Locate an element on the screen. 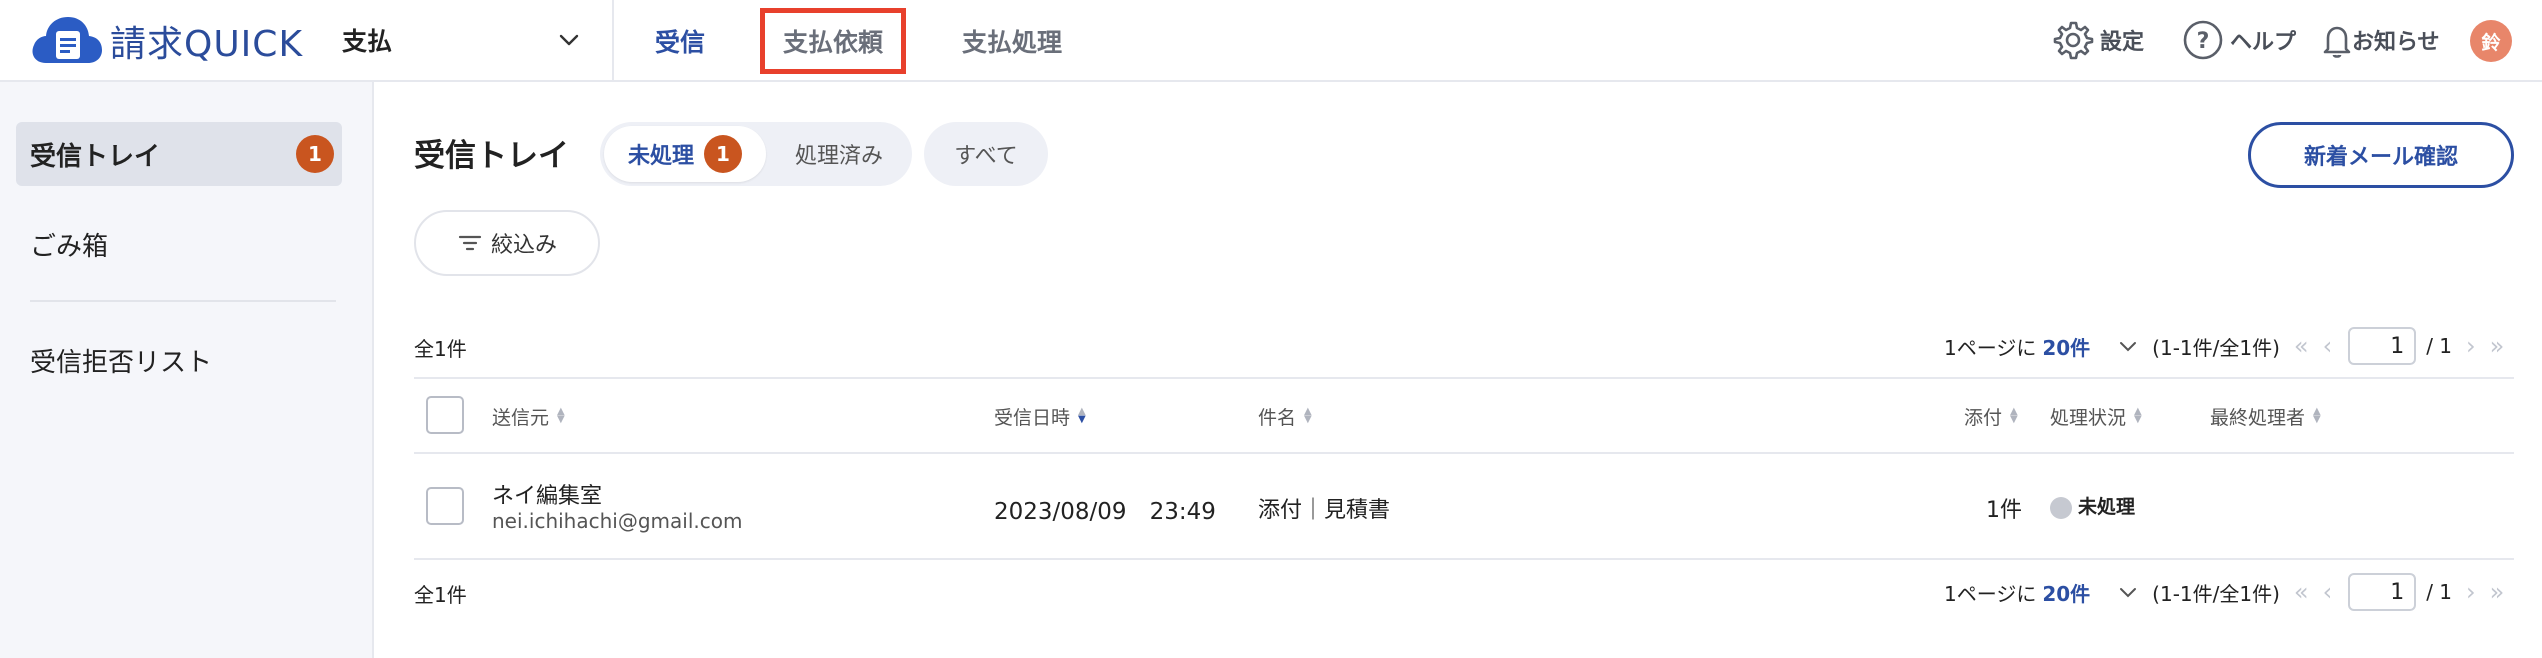 The image size is (2542, 658). segment-unprocessed-label: 未処理 is located at coordinates (660, 156).